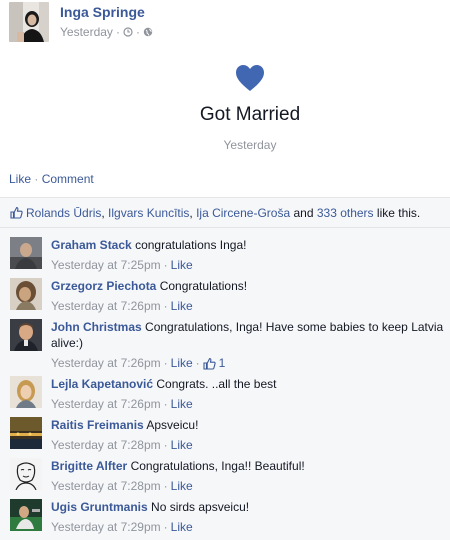  I want to click on comment-meta: Yesterday at 7:29pm · Like, so click(250, 527).